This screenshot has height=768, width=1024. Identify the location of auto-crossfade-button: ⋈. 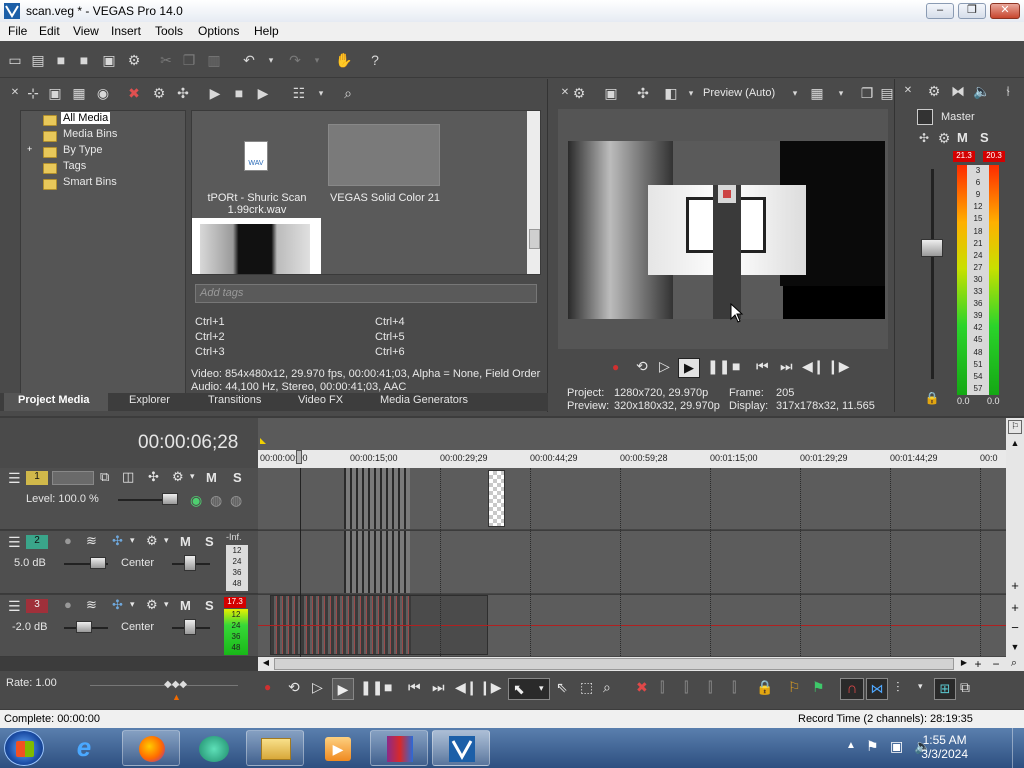
(877, 689).